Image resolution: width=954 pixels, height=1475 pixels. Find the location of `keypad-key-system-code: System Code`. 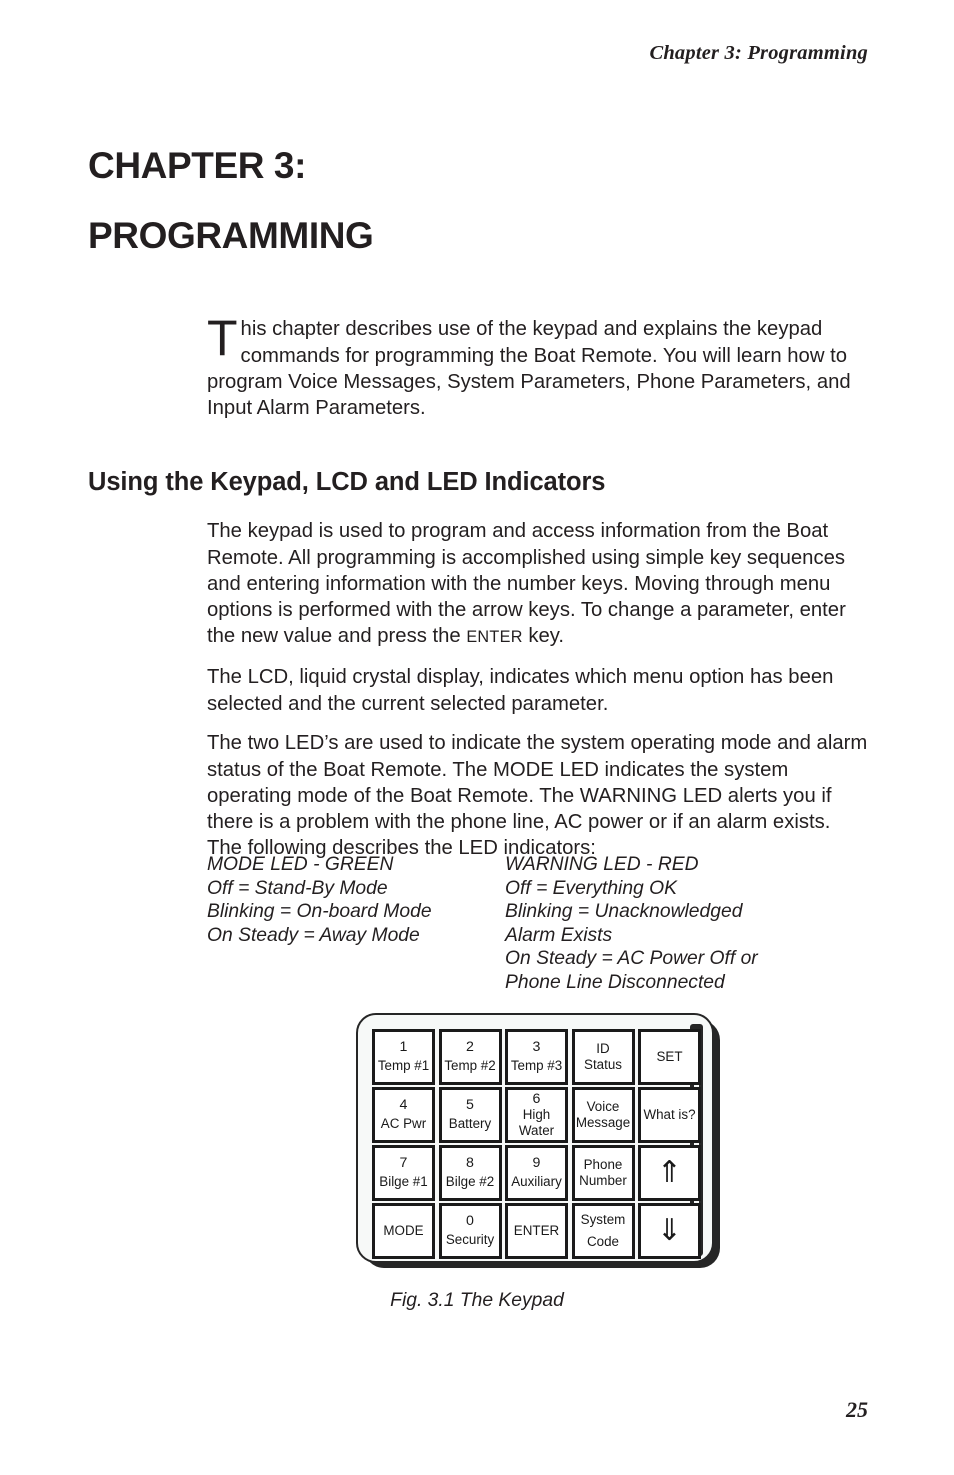

keypad-key-system-code: System Code is located at coordinates (603, 1231).